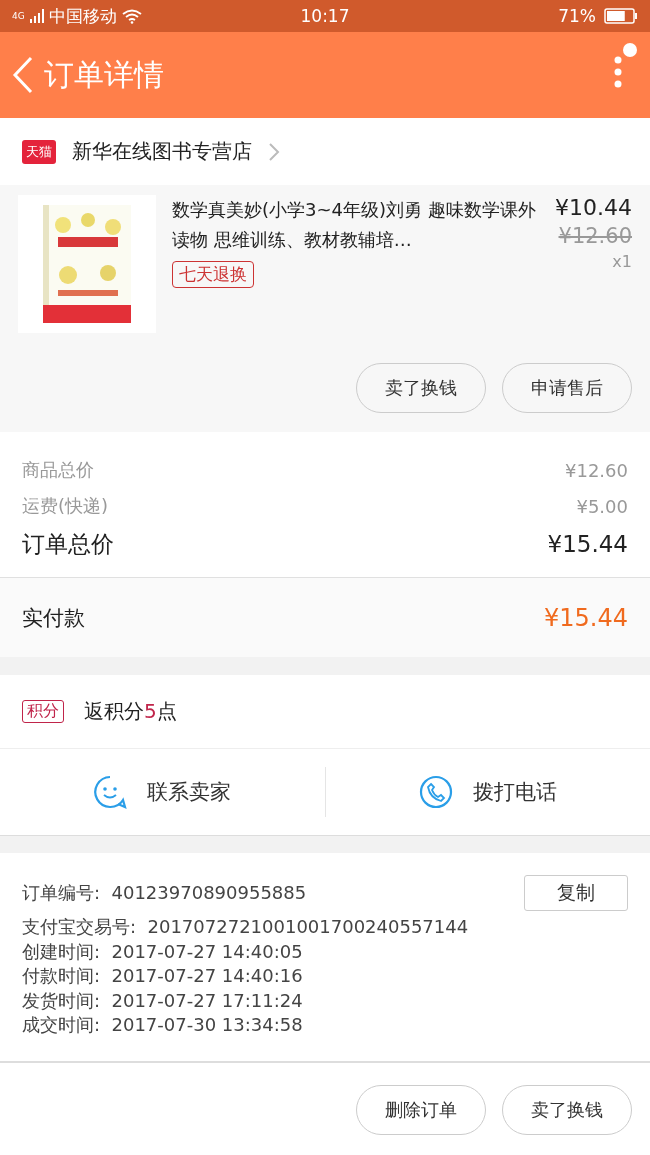  Describe the element at coordinates (18, 16) in the screenshot. I see `network-label: 4G` at that location.